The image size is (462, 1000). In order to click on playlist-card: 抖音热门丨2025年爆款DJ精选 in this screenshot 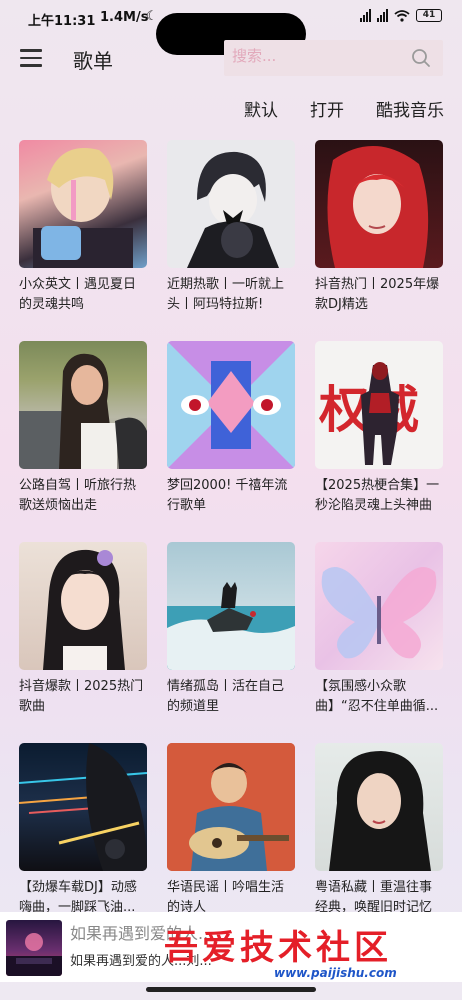, I will do `click(379, 240)`.